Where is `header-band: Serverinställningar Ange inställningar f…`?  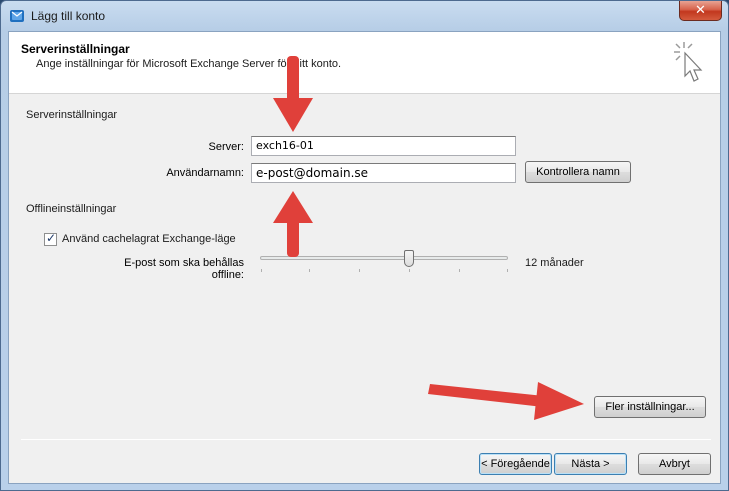
header-band: Serverinställningar Ange inställningar f… is located at coordinates (364, 63).